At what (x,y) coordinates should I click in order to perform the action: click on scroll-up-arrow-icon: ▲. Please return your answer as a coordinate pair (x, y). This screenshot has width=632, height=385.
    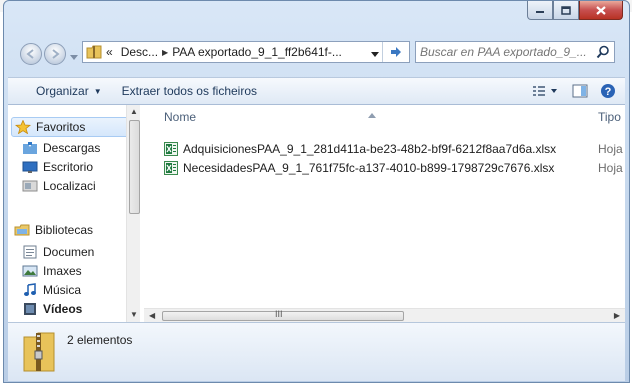
    Looking at the image, I should click on (134, 111).